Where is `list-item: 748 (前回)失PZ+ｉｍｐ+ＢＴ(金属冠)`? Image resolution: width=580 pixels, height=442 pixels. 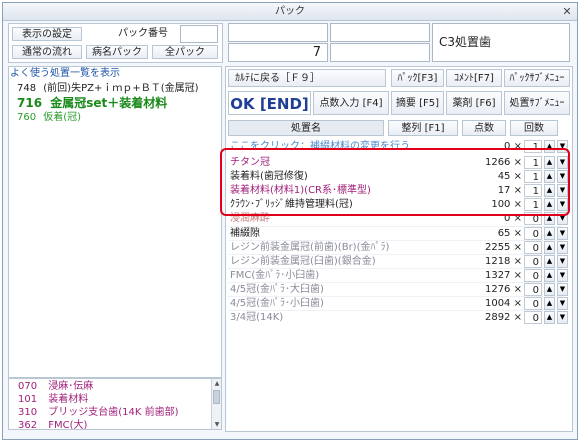 list-item: 748 (前回)失PZ+ｉｍｐ+ＢＴ(金属冠) is located at coordinates (115, 88).